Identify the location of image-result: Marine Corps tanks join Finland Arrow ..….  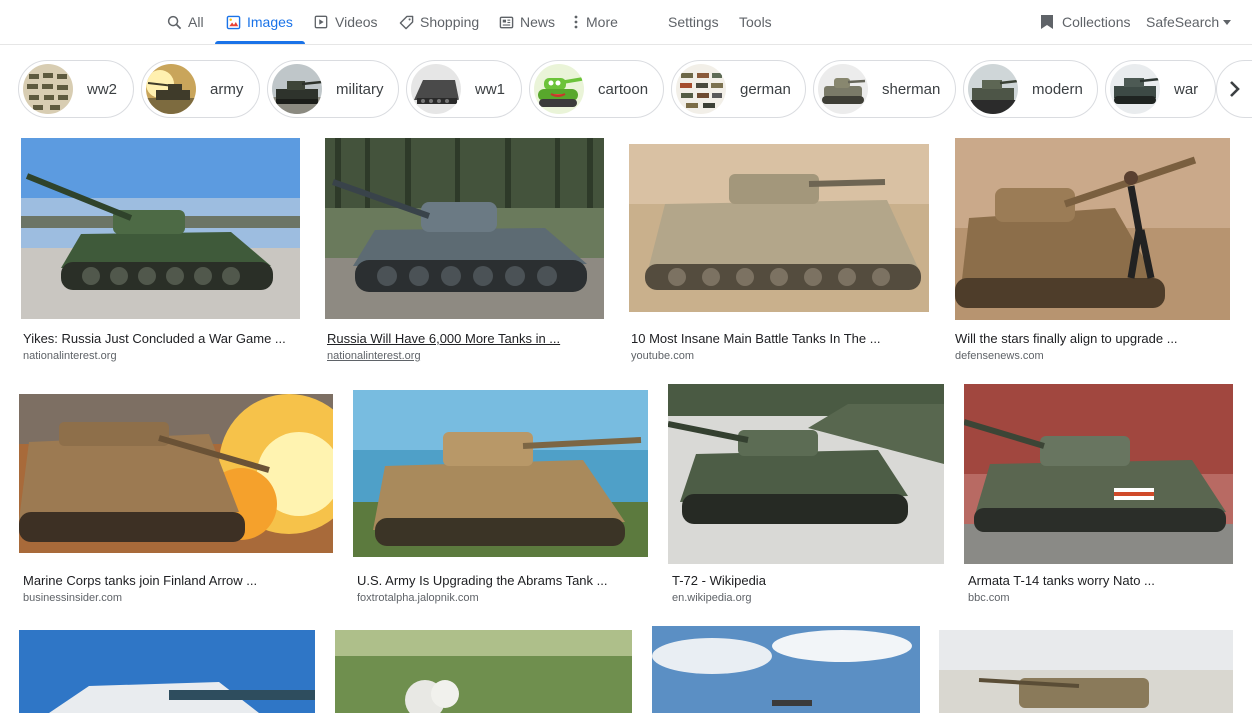
(176, 499).